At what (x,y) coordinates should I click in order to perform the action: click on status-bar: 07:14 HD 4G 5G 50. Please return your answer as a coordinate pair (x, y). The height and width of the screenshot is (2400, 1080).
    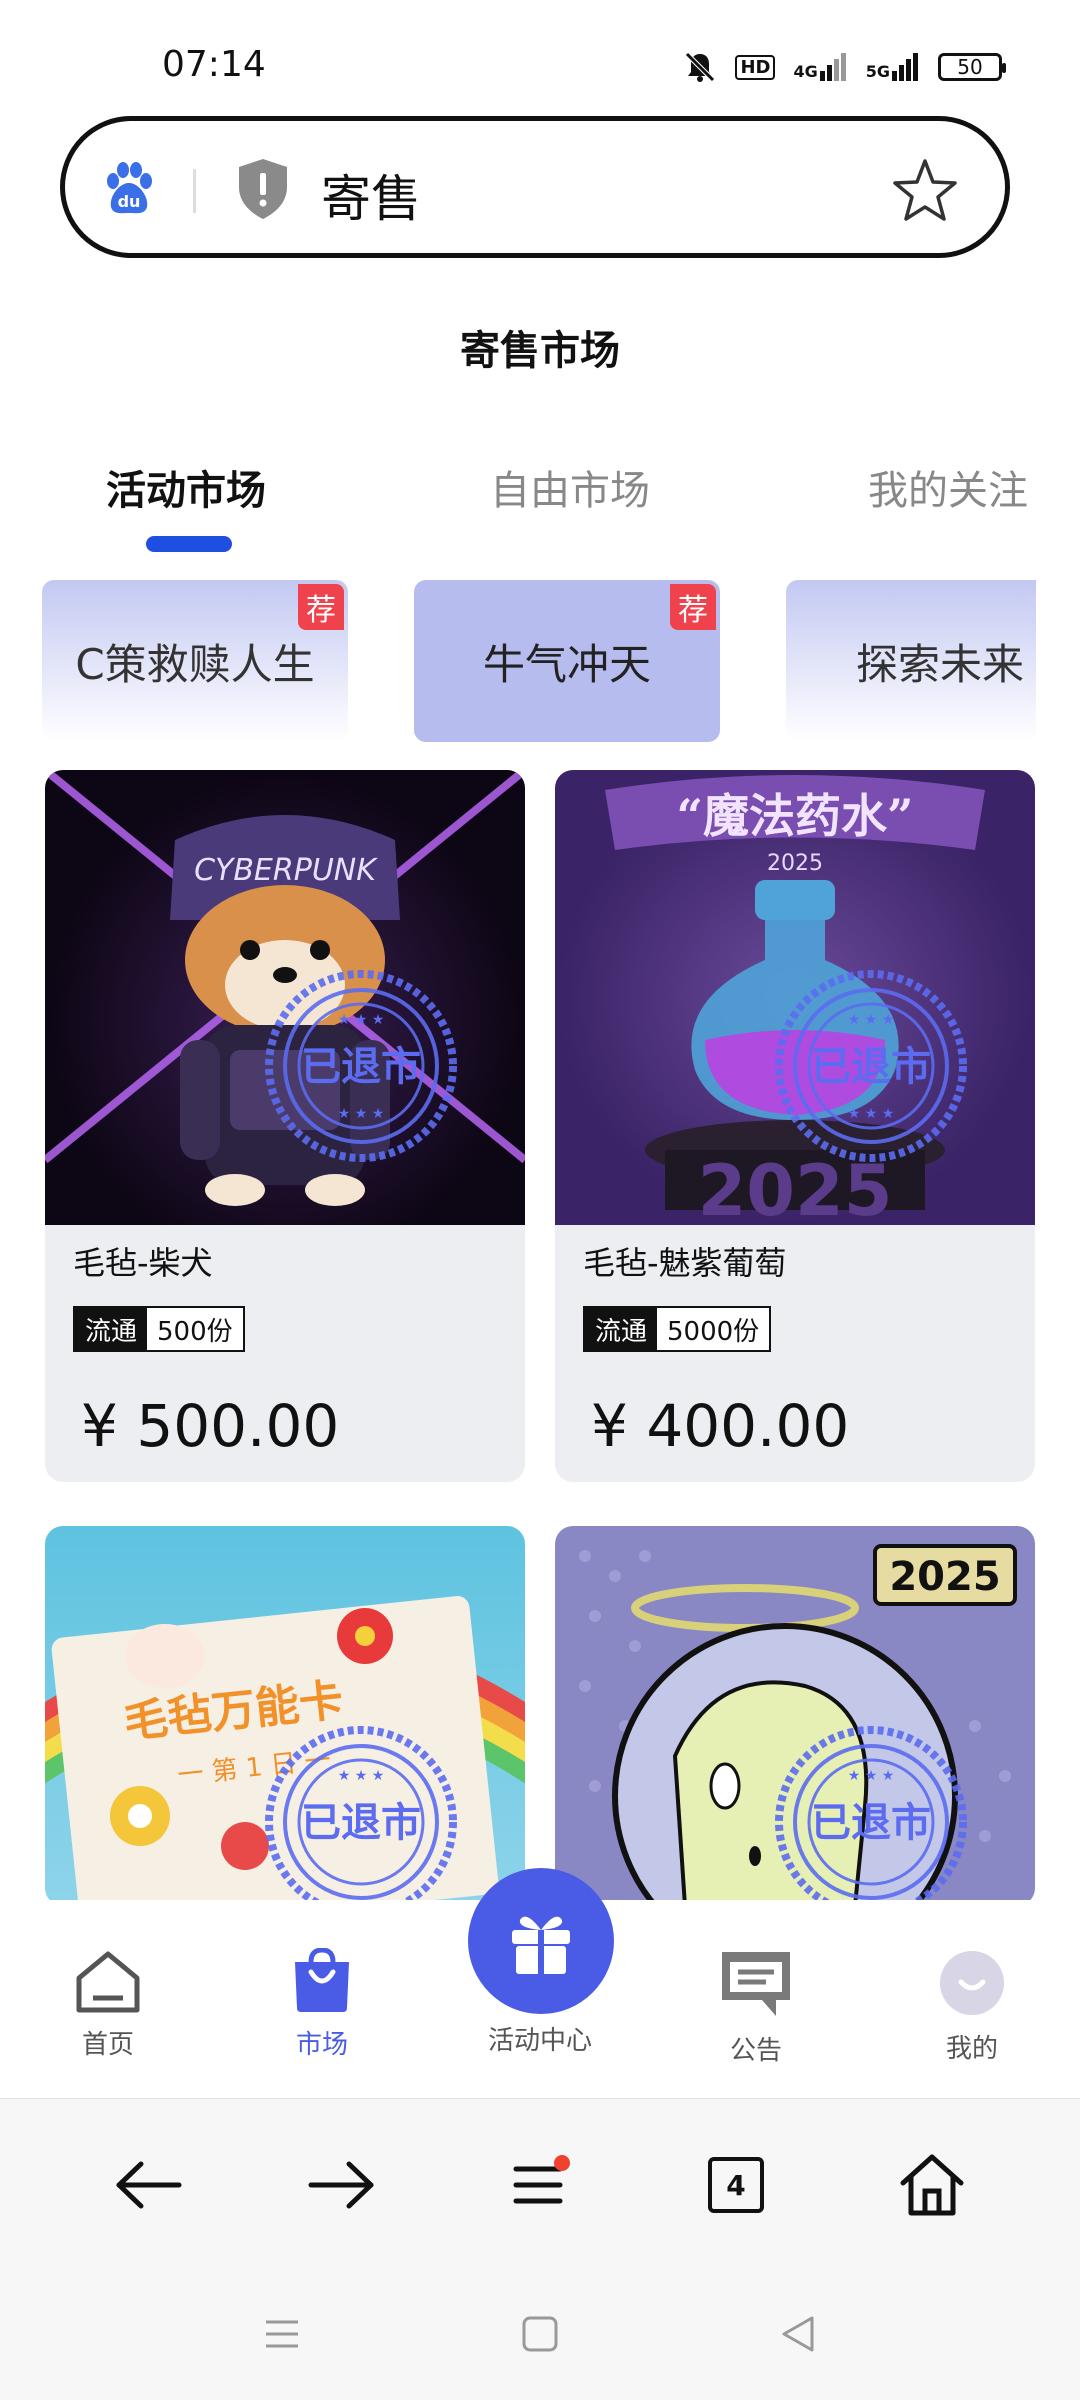
    Looking at the image, I should click on (540, 55).